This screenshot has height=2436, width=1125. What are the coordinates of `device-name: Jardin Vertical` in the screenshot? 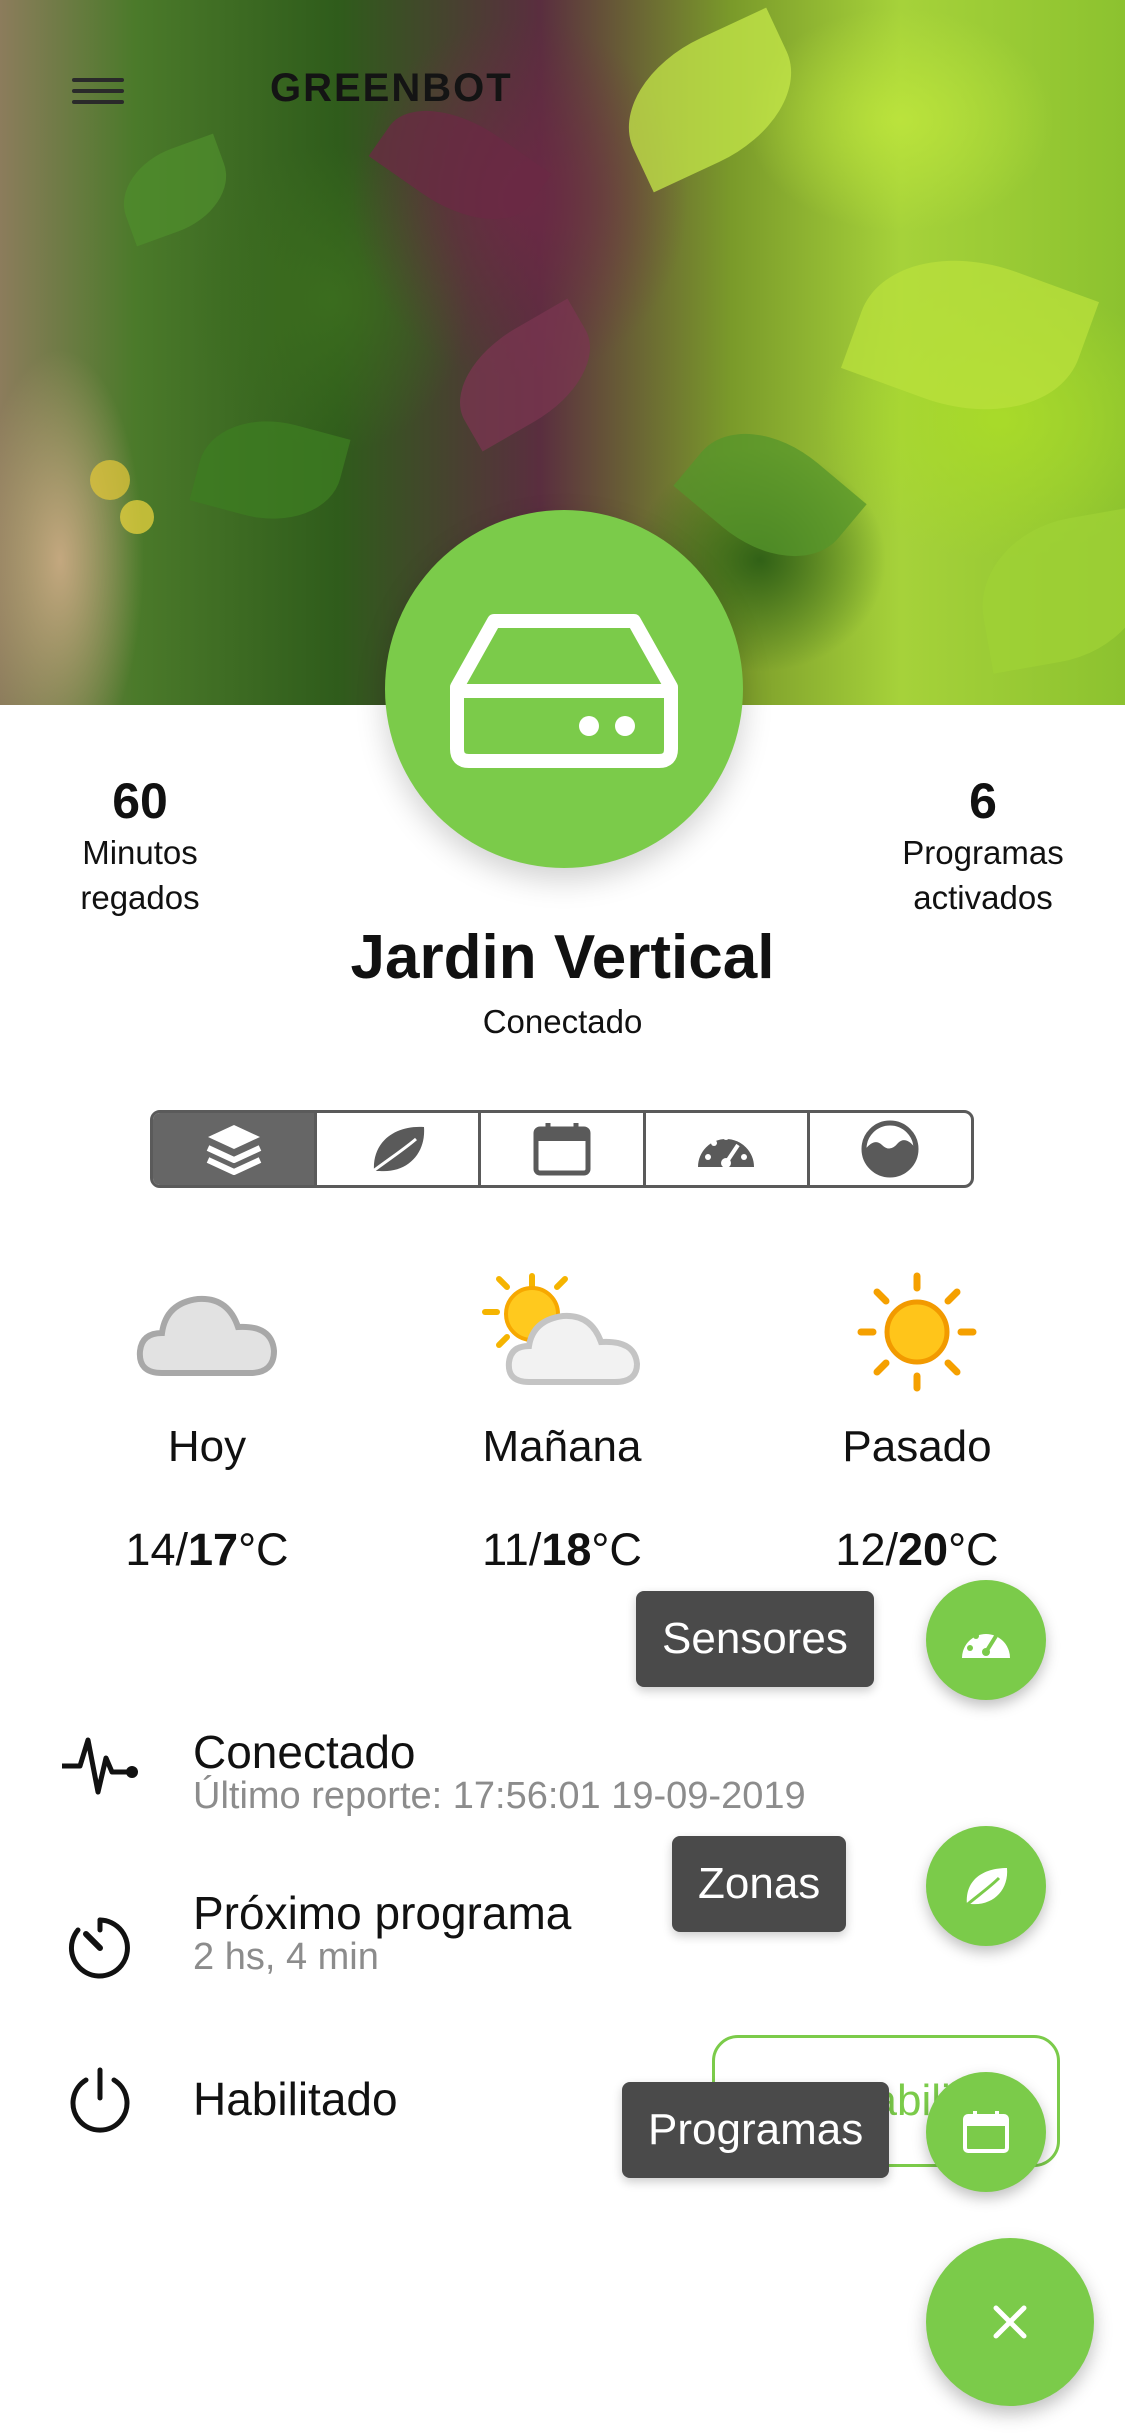 It's located at (562, 957).